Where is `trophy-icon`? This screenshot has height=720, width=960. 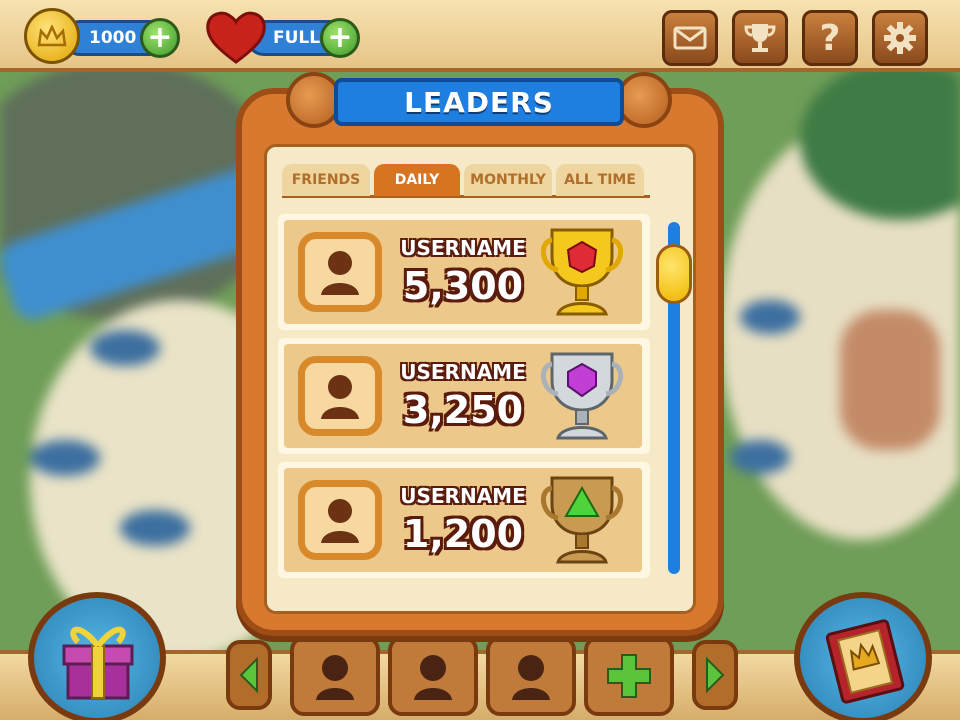 trophy-icon is located at coordinates (760, 38).